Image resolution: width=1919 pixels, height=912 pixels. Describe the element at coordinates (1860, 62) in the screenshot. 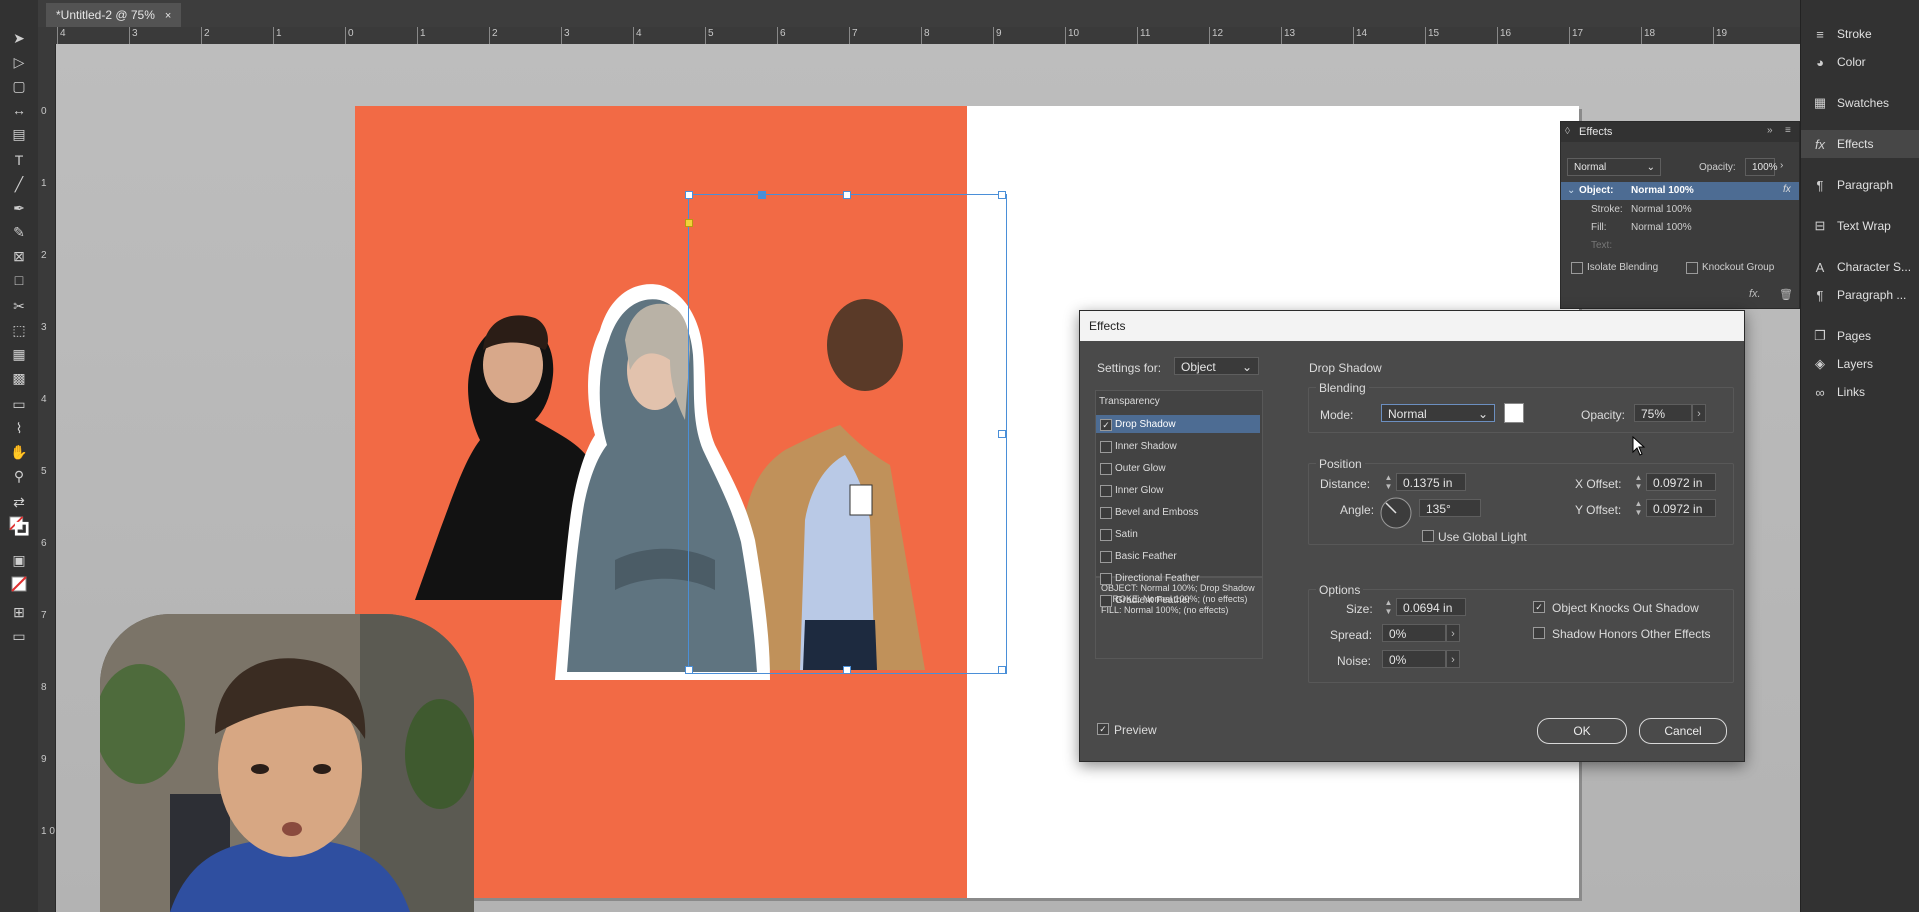

I see `panel-item-color: ◕ Color` at that location.